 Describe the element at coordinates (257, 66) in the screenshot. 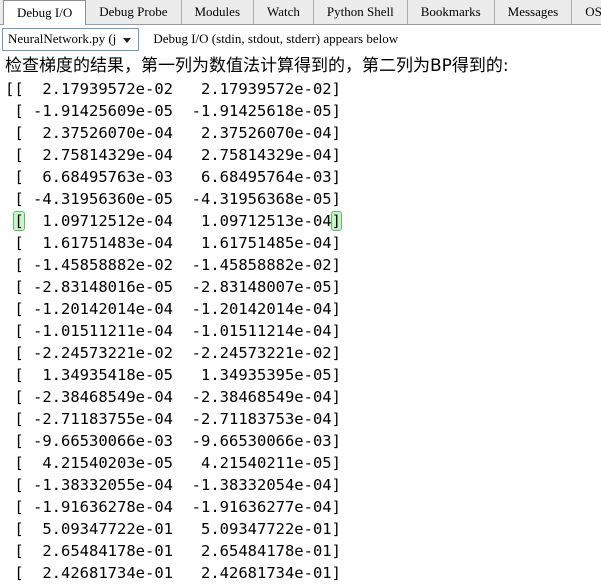

I see `gradient-check-header: 检查梯度的结果，第一列为数值法计算得到的，第二列为BP得到的:` at that location.